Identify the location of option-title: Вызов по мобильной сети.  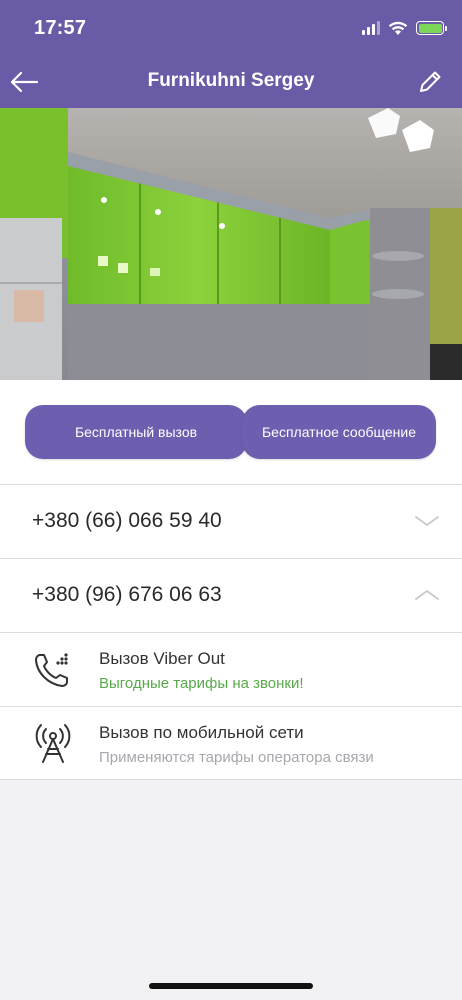
(201, 732).